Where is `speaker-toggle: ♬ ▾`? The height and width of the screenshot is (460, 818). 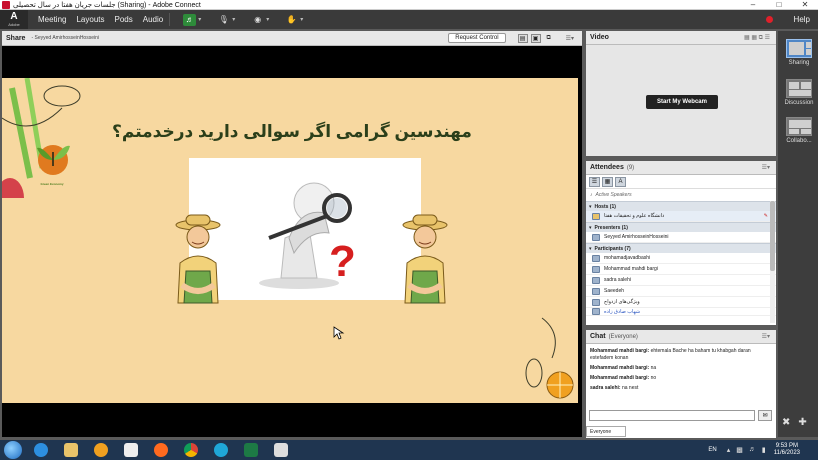
speaker-toggle: ♬ ▾ is located at coordinates (192, 19).